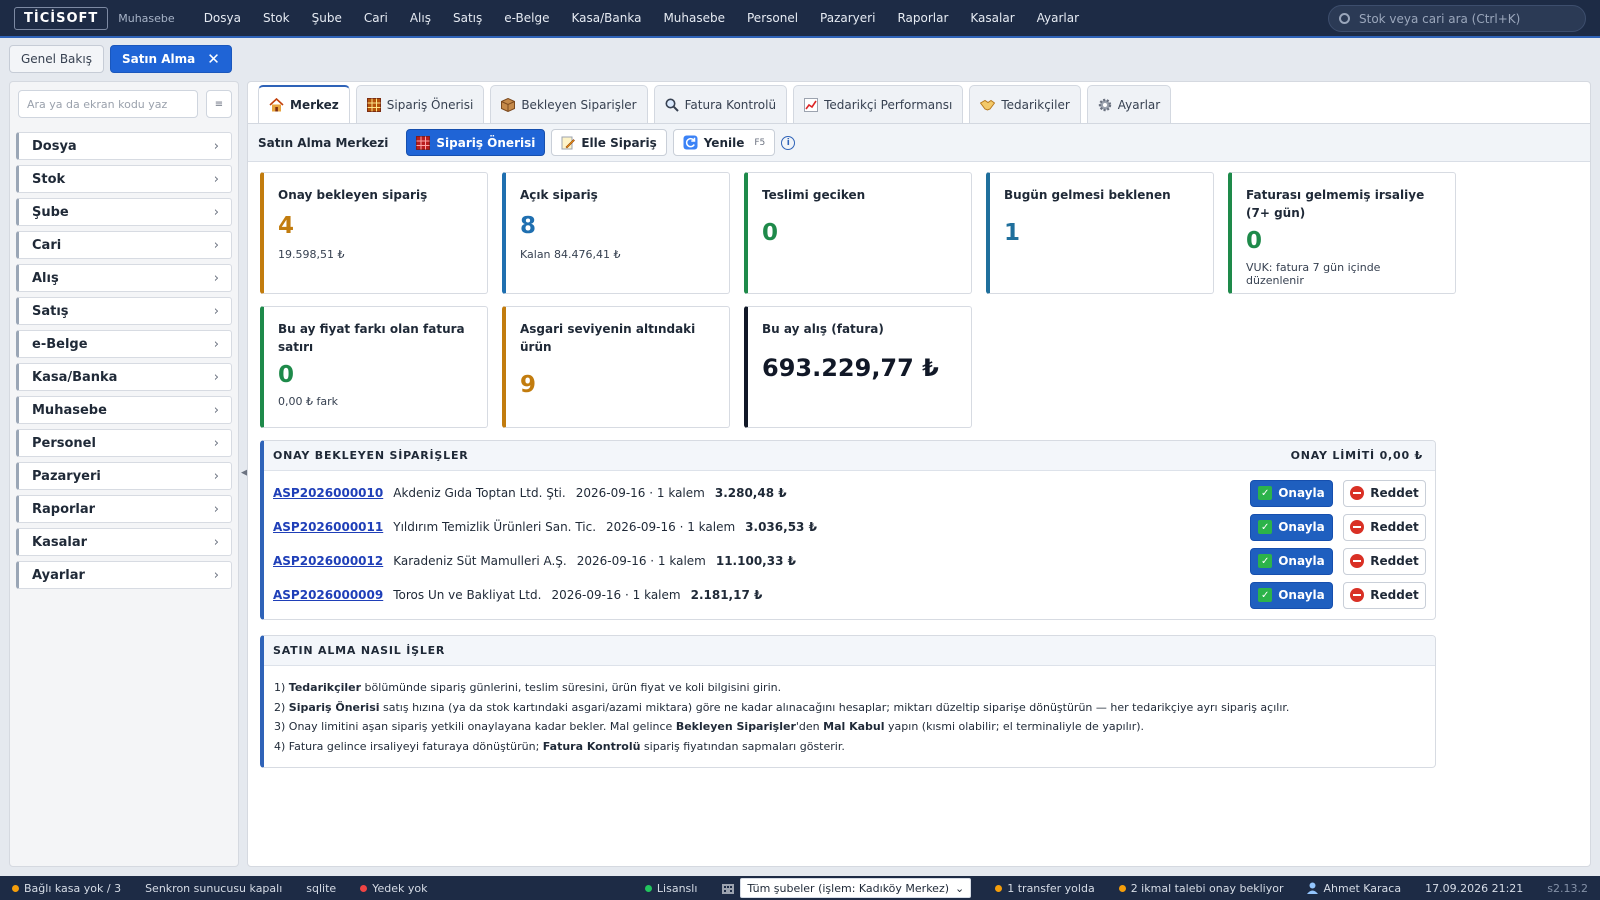 The width and height of the screenshot is (1600, 900). What do you see at coordinates (124, 509) in the screenshot?
I see `sidebar-item-raporlar: Raporlar ›` at bounding box center [124, 509].